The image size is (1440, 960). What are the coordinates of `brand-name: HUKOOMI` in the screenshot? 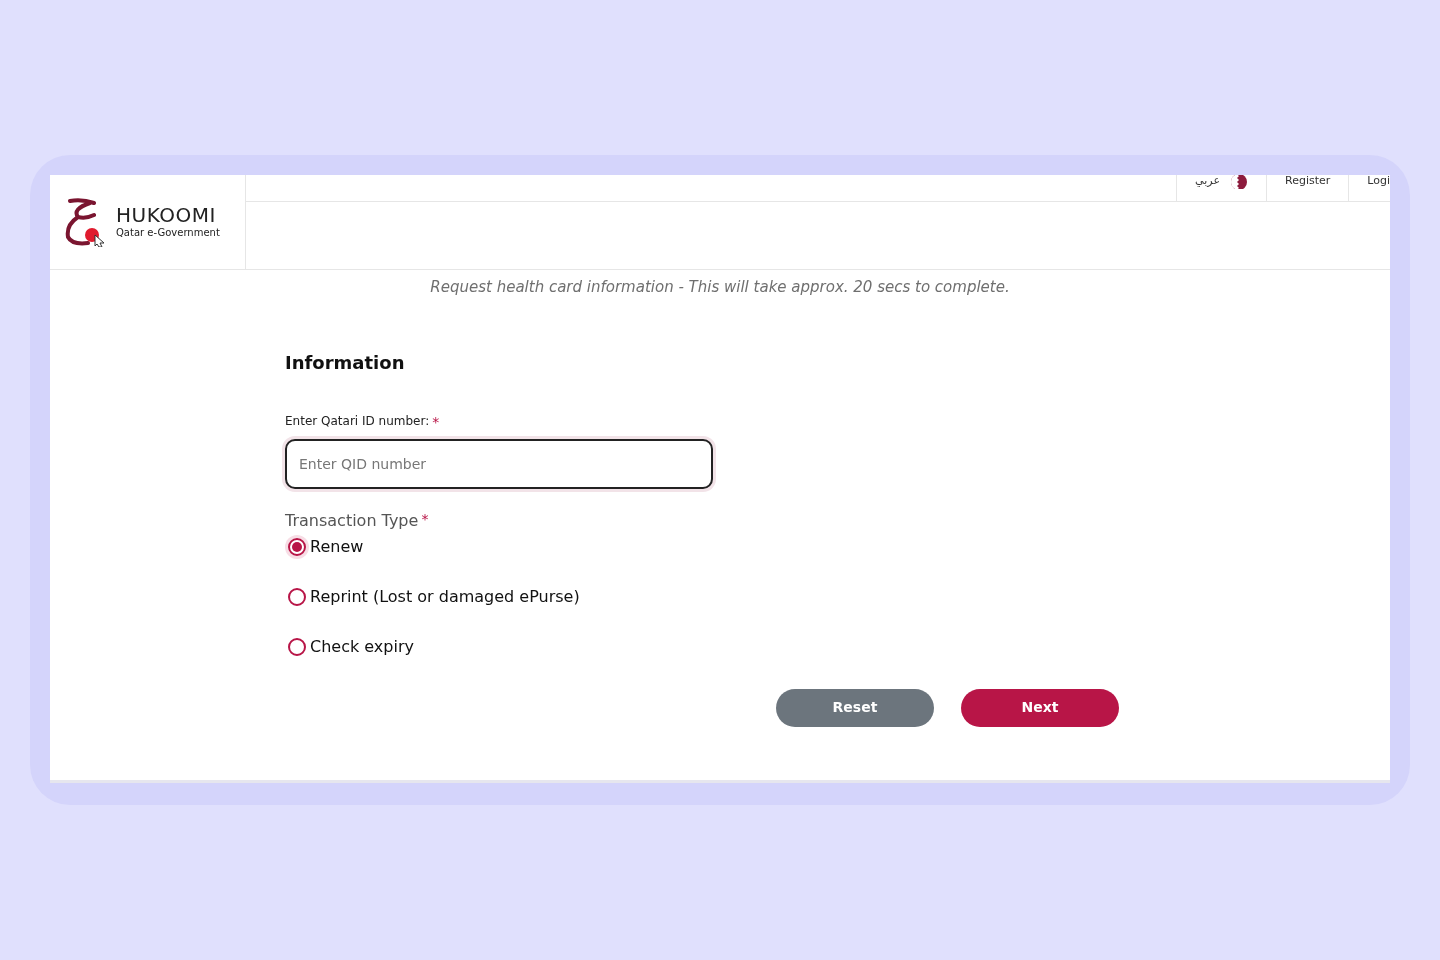 It's located at (166, 214).